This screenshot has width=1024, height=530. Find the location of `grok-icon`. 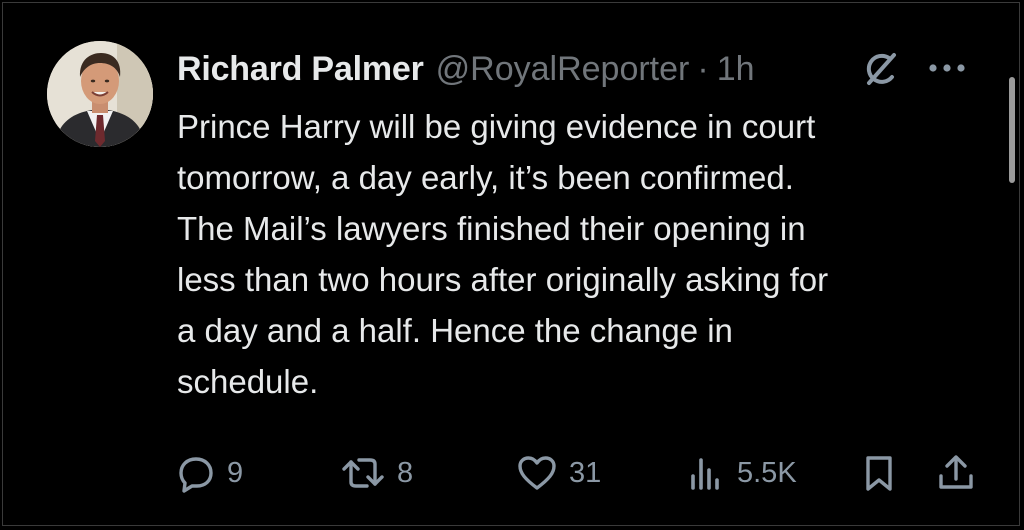

grok-icon is located at coordinates (881, 69).